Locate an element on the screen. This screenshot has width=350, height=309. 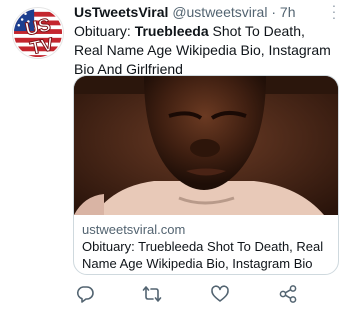
timestamp: 7h is located at coordinates (288, 12).